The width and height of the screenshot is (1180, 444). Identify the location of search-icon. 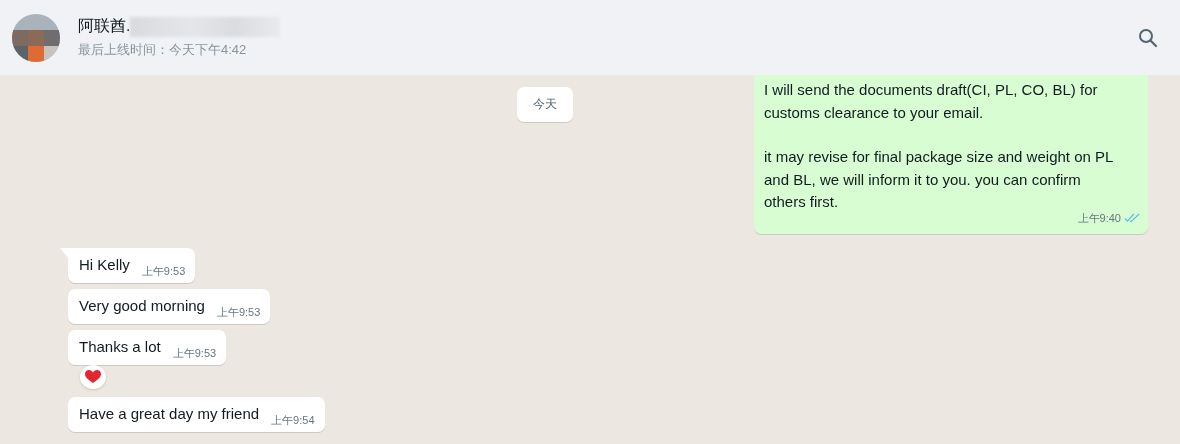
(1148, 37).